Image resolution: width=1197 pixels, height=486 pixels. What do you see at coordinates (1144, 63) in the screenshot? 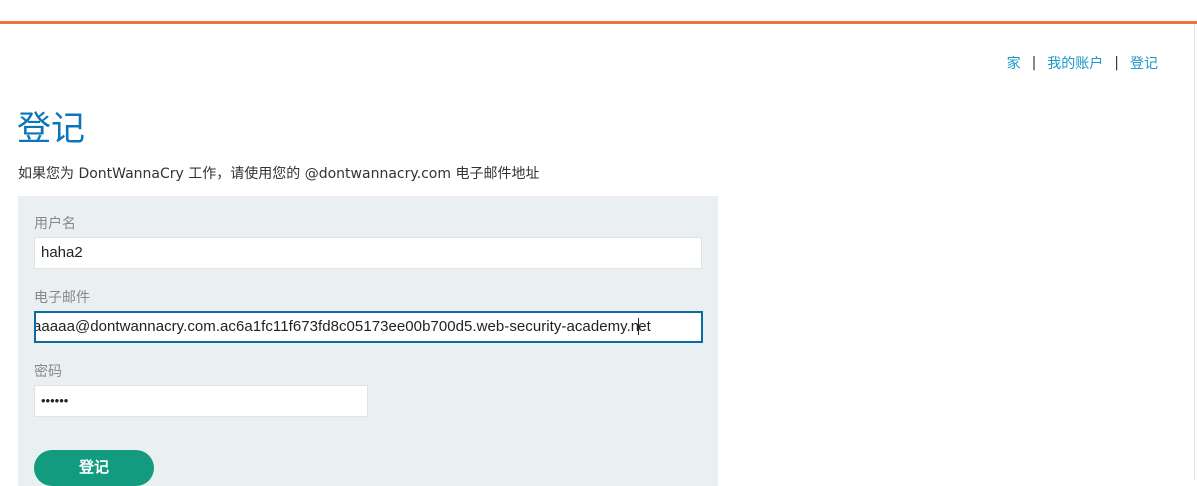
I see `nav-link-register: 登记` at bounding box center [1144, 63].